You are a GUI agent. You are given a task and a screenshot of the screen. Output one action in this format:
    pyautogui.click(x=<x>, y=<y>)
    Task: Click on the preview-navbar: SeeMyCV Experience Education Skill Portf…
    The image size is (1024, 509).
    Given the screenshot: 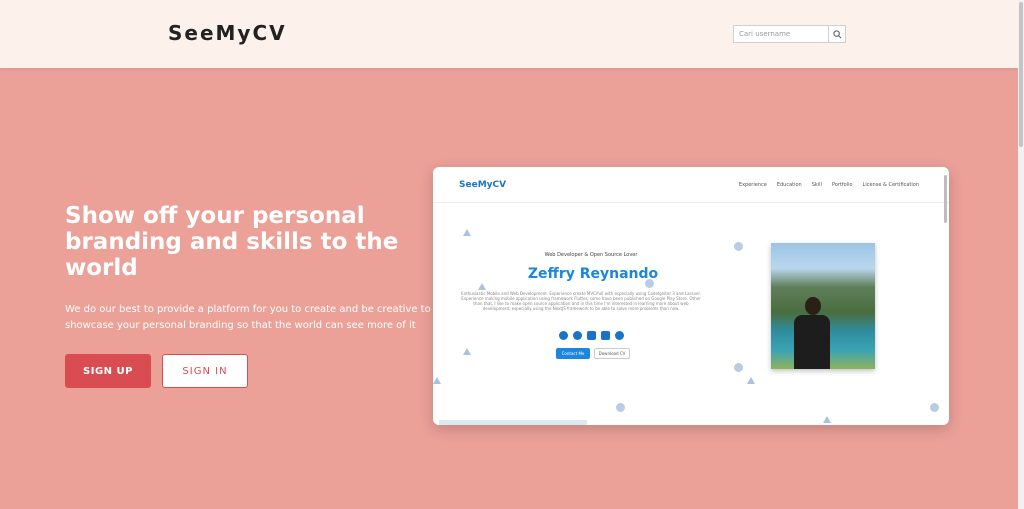 What is the action you would take?
    pyautogui.click(x=691, y=185)
    